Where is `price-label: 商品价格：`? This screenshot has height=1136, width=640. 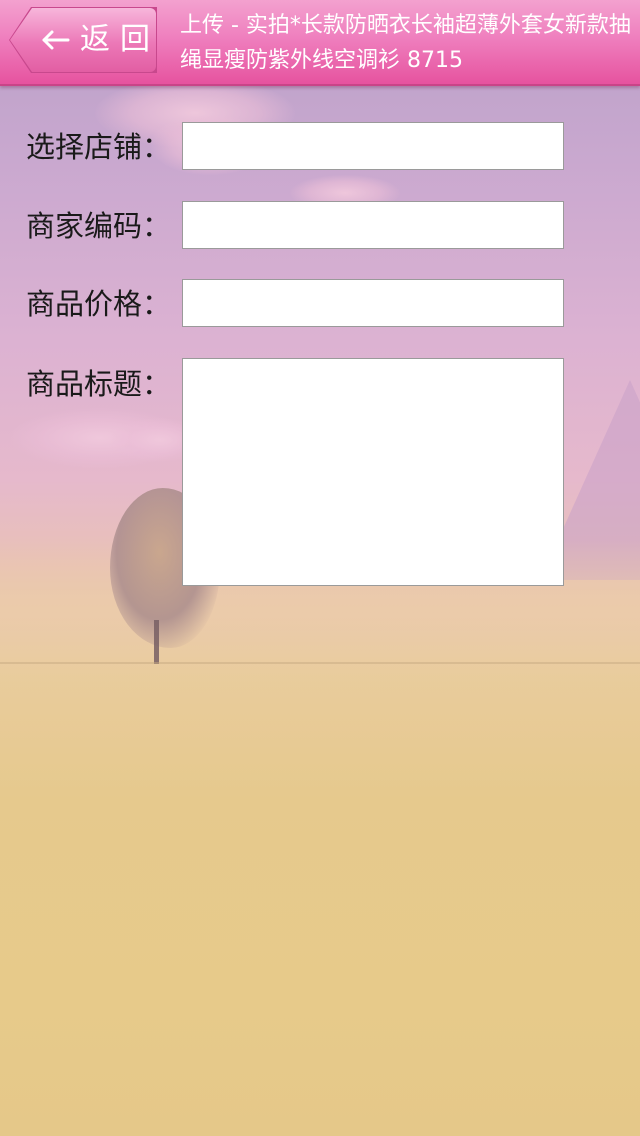 price-label: 商品价格： is located at coordinates (99, 304).